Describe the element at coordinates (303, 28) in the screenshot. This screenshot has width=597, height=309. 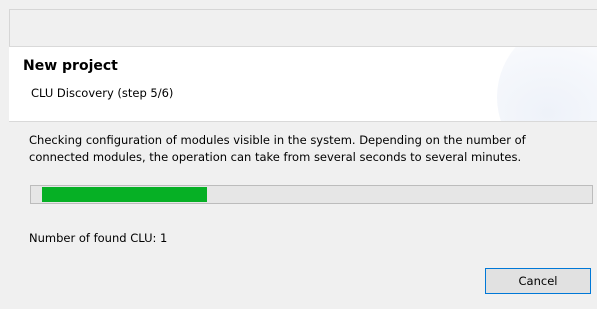
I see `title-bar-area` at that location.